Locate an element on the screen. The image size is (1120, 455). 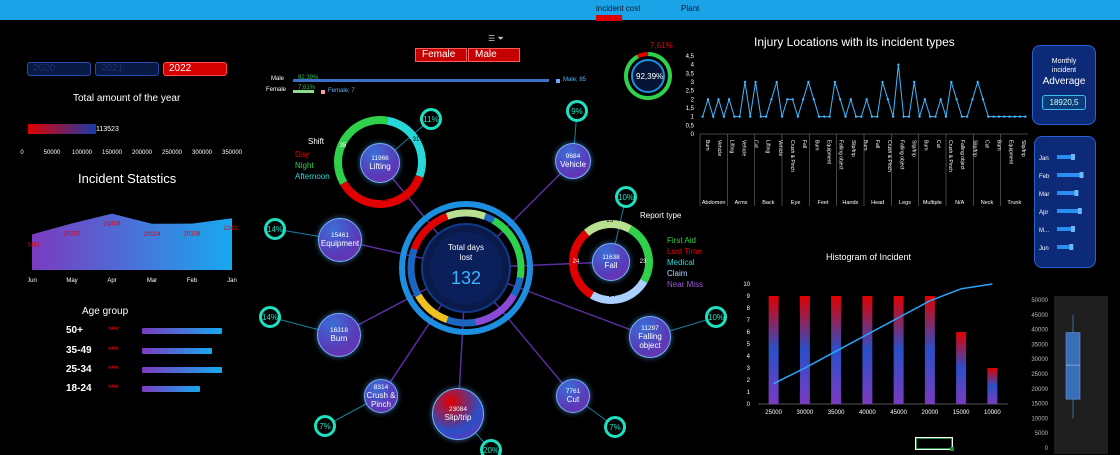
bubble-falling-object: 11297 Falling object is located at coordinates (650, 337).